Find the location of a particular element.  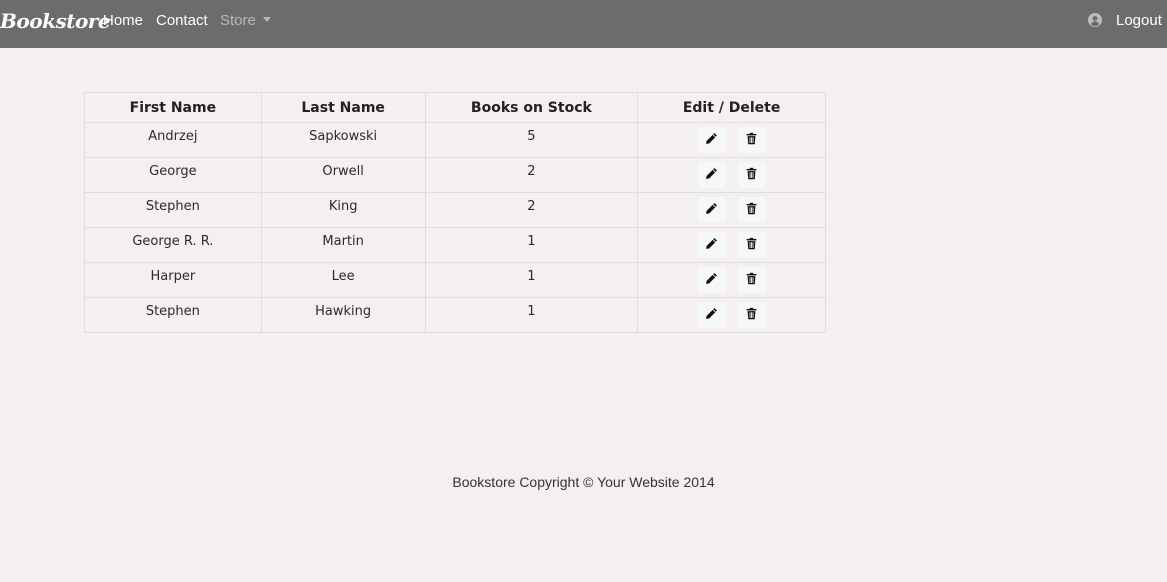

table-row: Harper Lee 1 is located at coordinates (455, 280).